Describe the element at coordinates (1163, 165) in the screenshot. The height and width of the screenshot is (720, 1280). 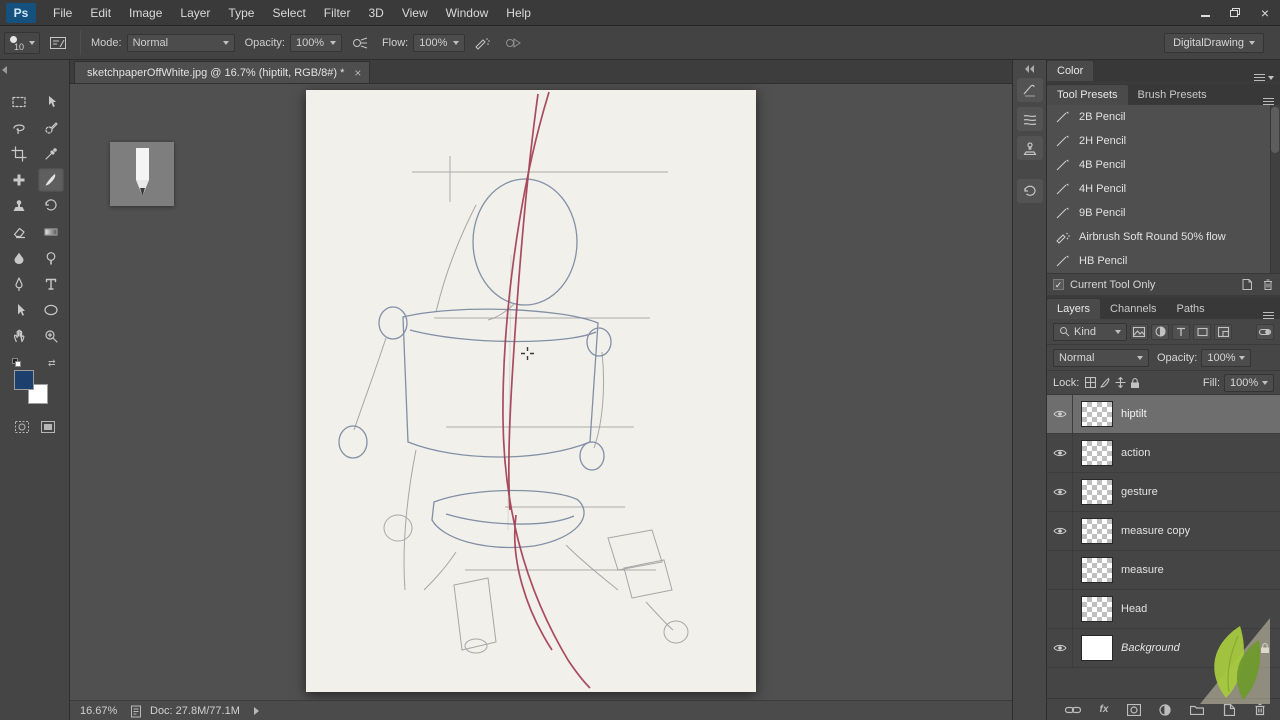
I see `preset-item: 4B Pencil` at that location.